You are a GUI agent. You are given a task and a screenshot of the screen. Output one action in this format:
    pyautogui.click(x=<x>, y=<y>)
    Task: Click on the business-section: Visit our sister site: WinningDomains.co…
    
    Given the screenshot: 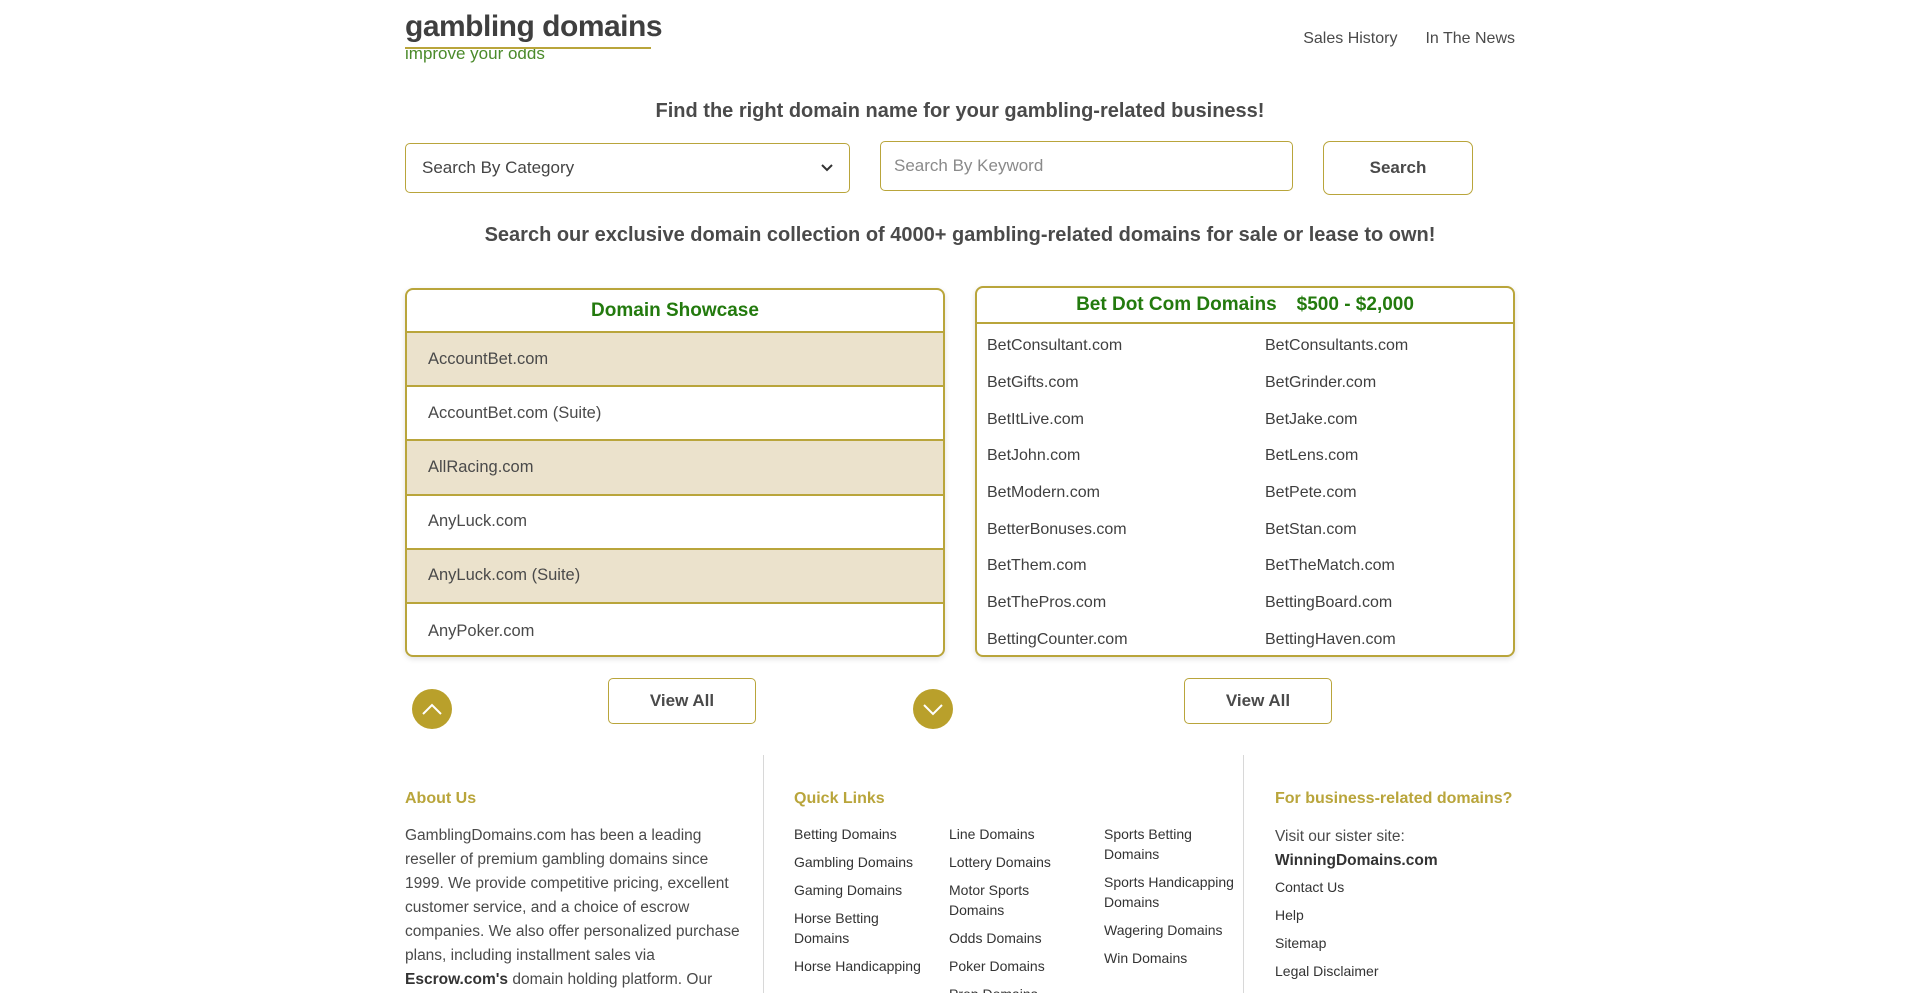 What is the action you would take?
    pyautogui.click(x=1405, y=905)
    